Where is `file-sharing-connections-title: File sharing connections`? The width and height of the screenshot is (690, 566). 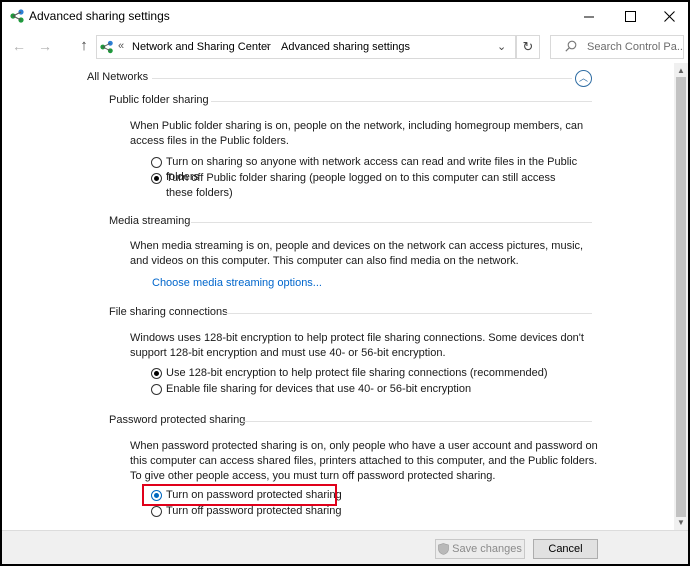
file-sharing-connections-title: File sharing connections is located at coordinates (168, 312).